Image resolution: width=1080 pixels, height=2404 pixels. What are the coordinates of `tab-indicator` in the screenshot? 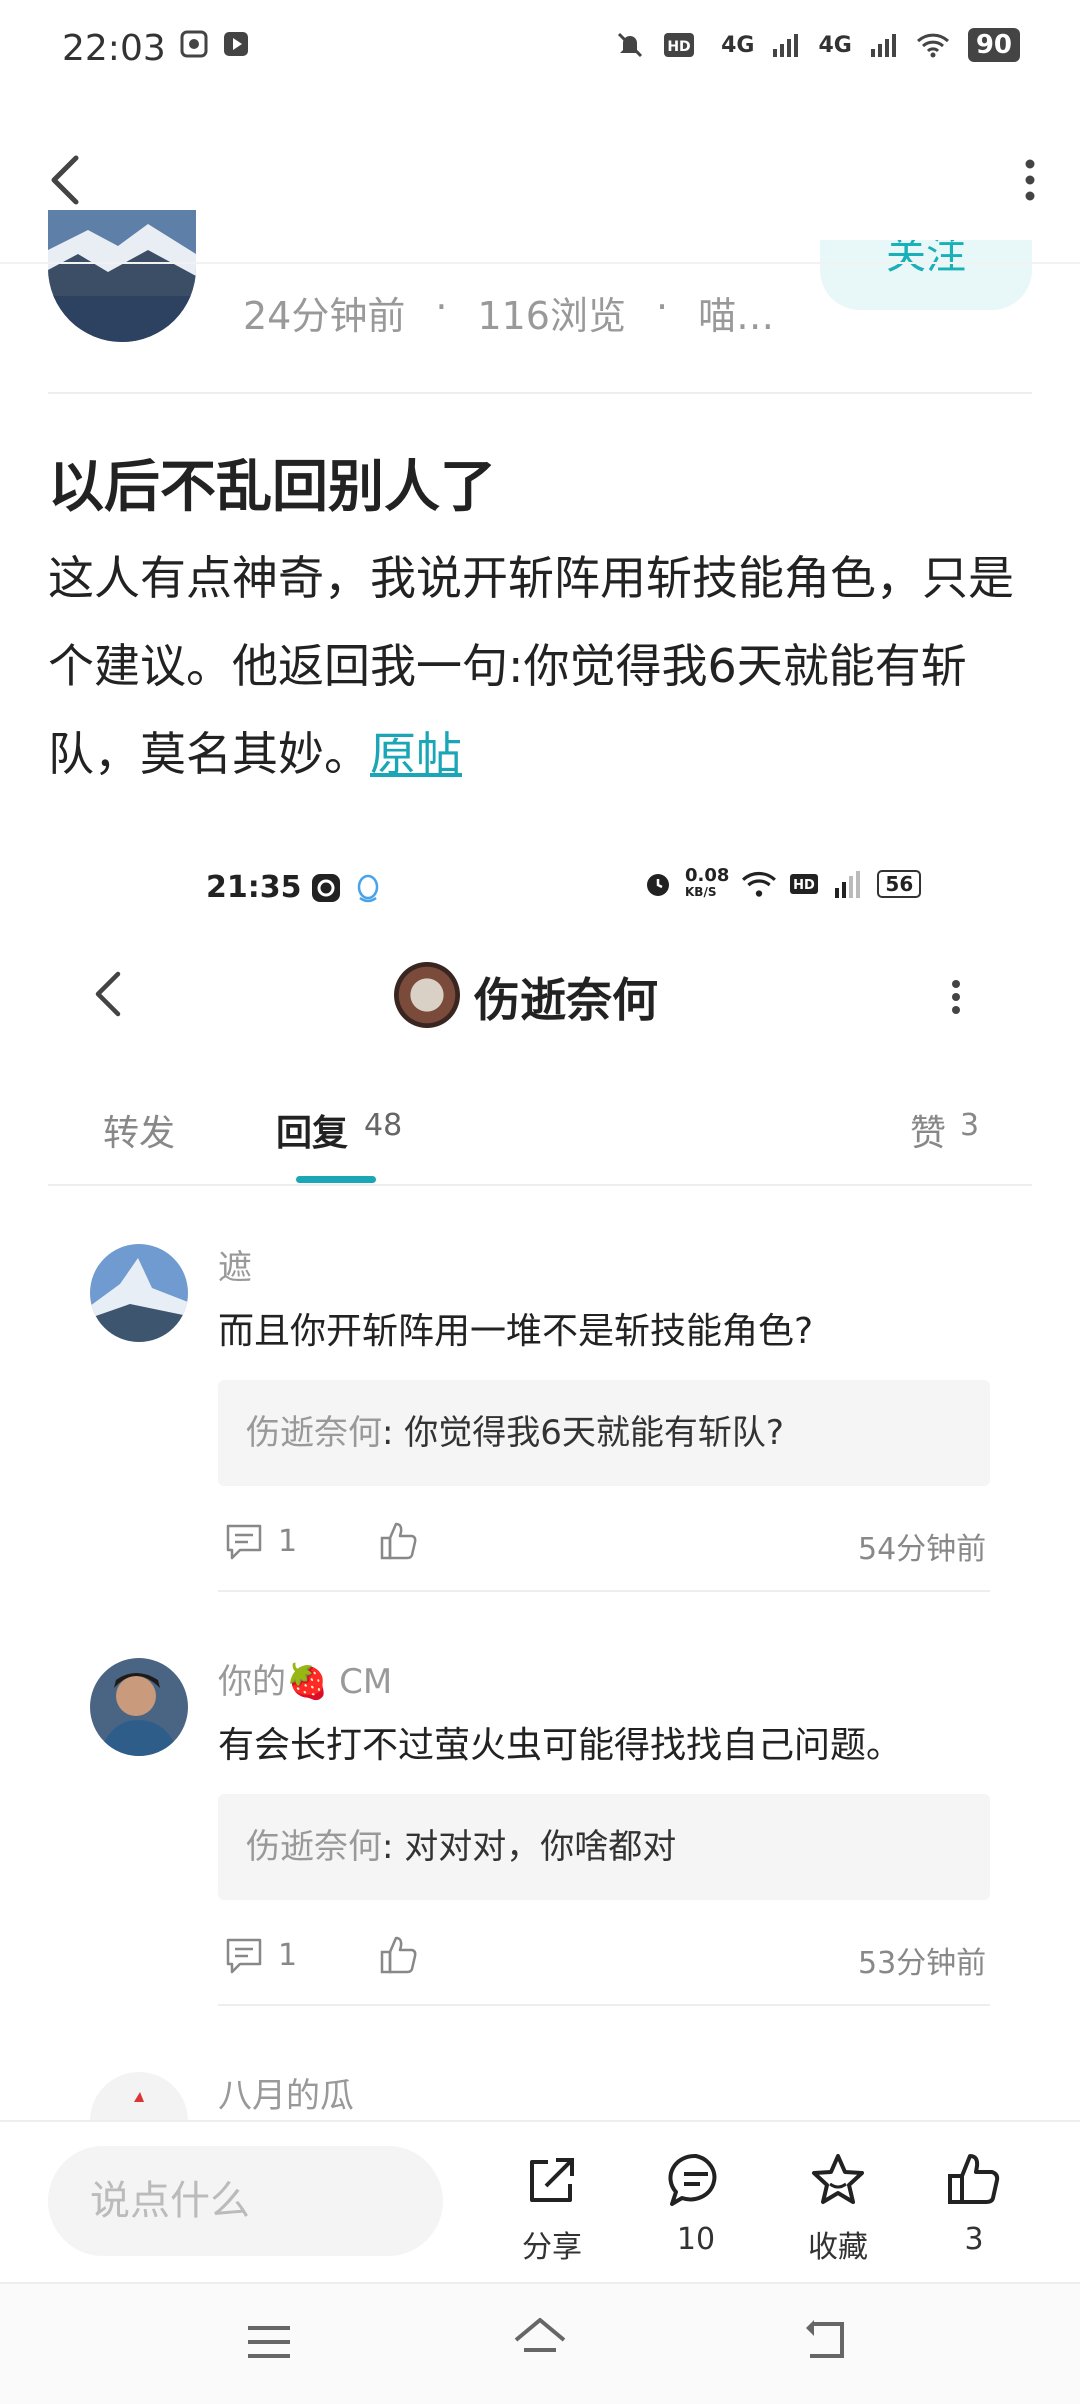 It's located at (336, 1179).